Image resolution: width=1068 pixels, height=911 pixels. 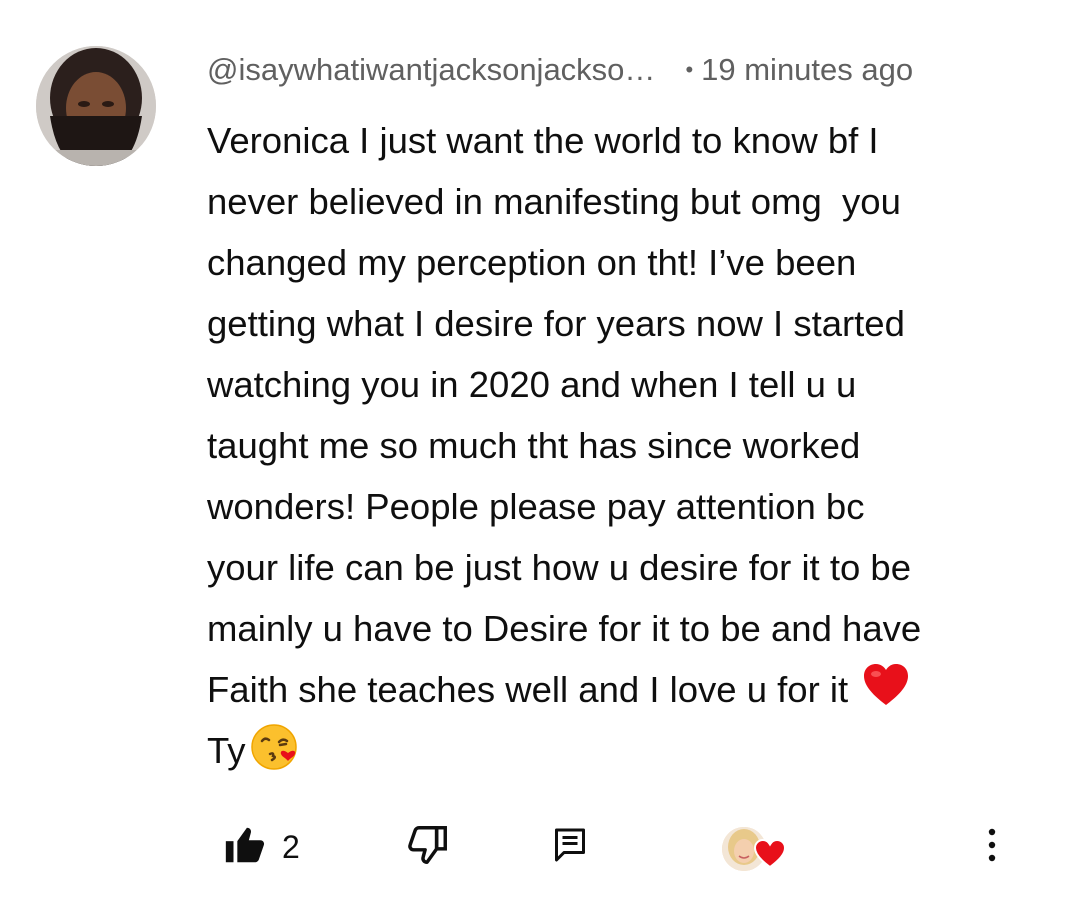 I want to click on more-options-button, so click(x=992, y=847).